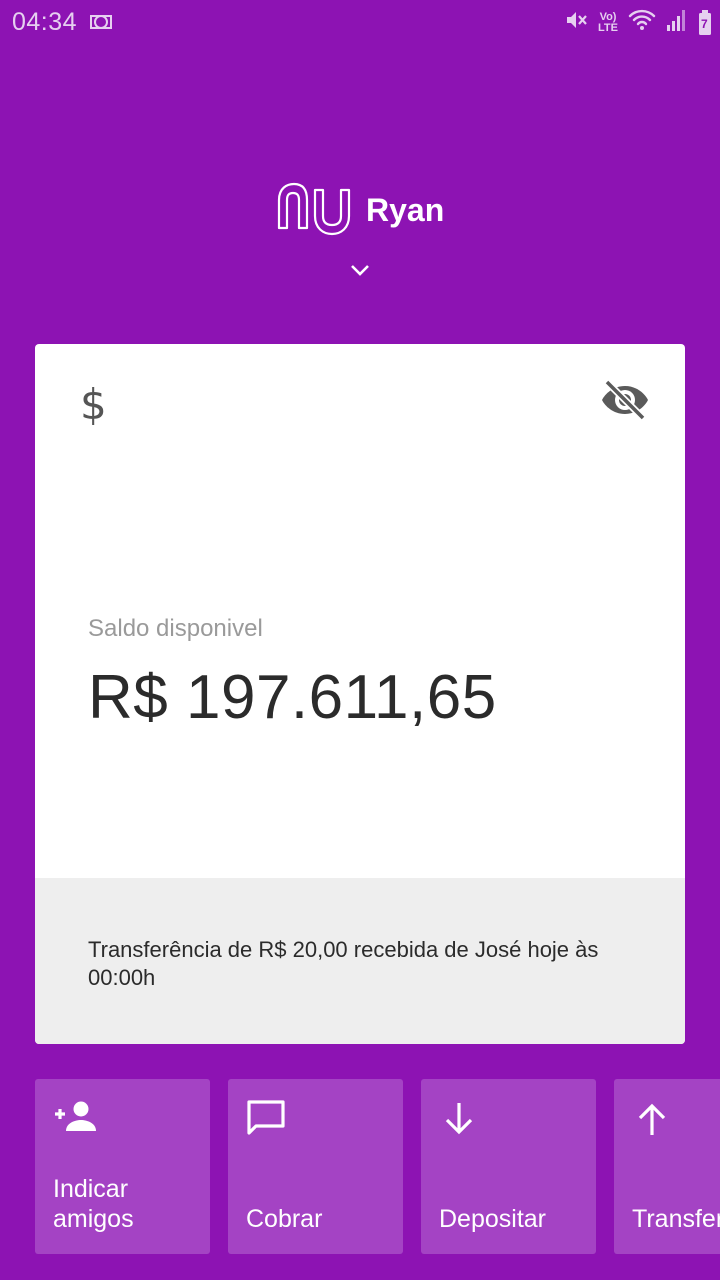 The image size is (720, 1280). I want to click on shortcut-label: Indicar amigos, so click(93, 1204).